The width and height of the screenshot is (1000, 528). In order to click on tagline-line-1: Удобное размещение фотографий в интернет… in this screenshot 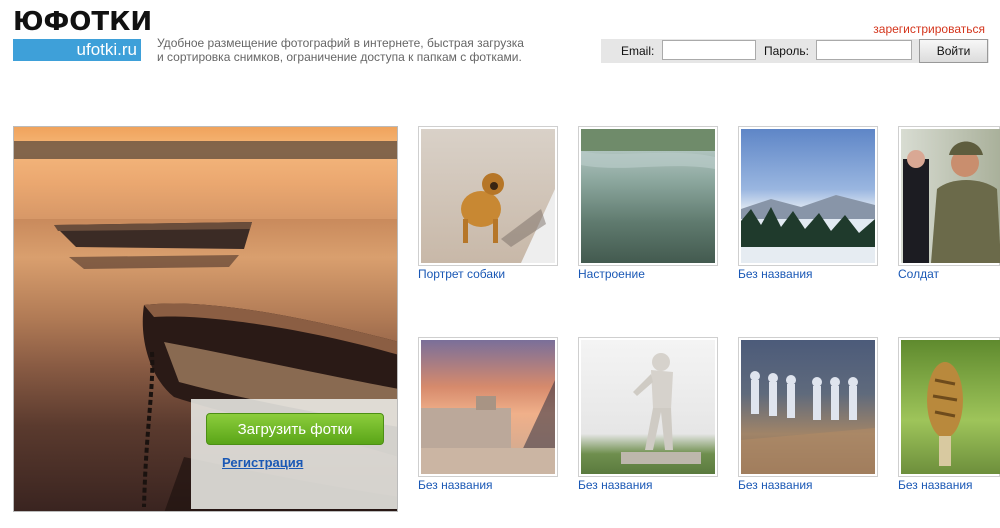, I will do `click(340, 43)`.